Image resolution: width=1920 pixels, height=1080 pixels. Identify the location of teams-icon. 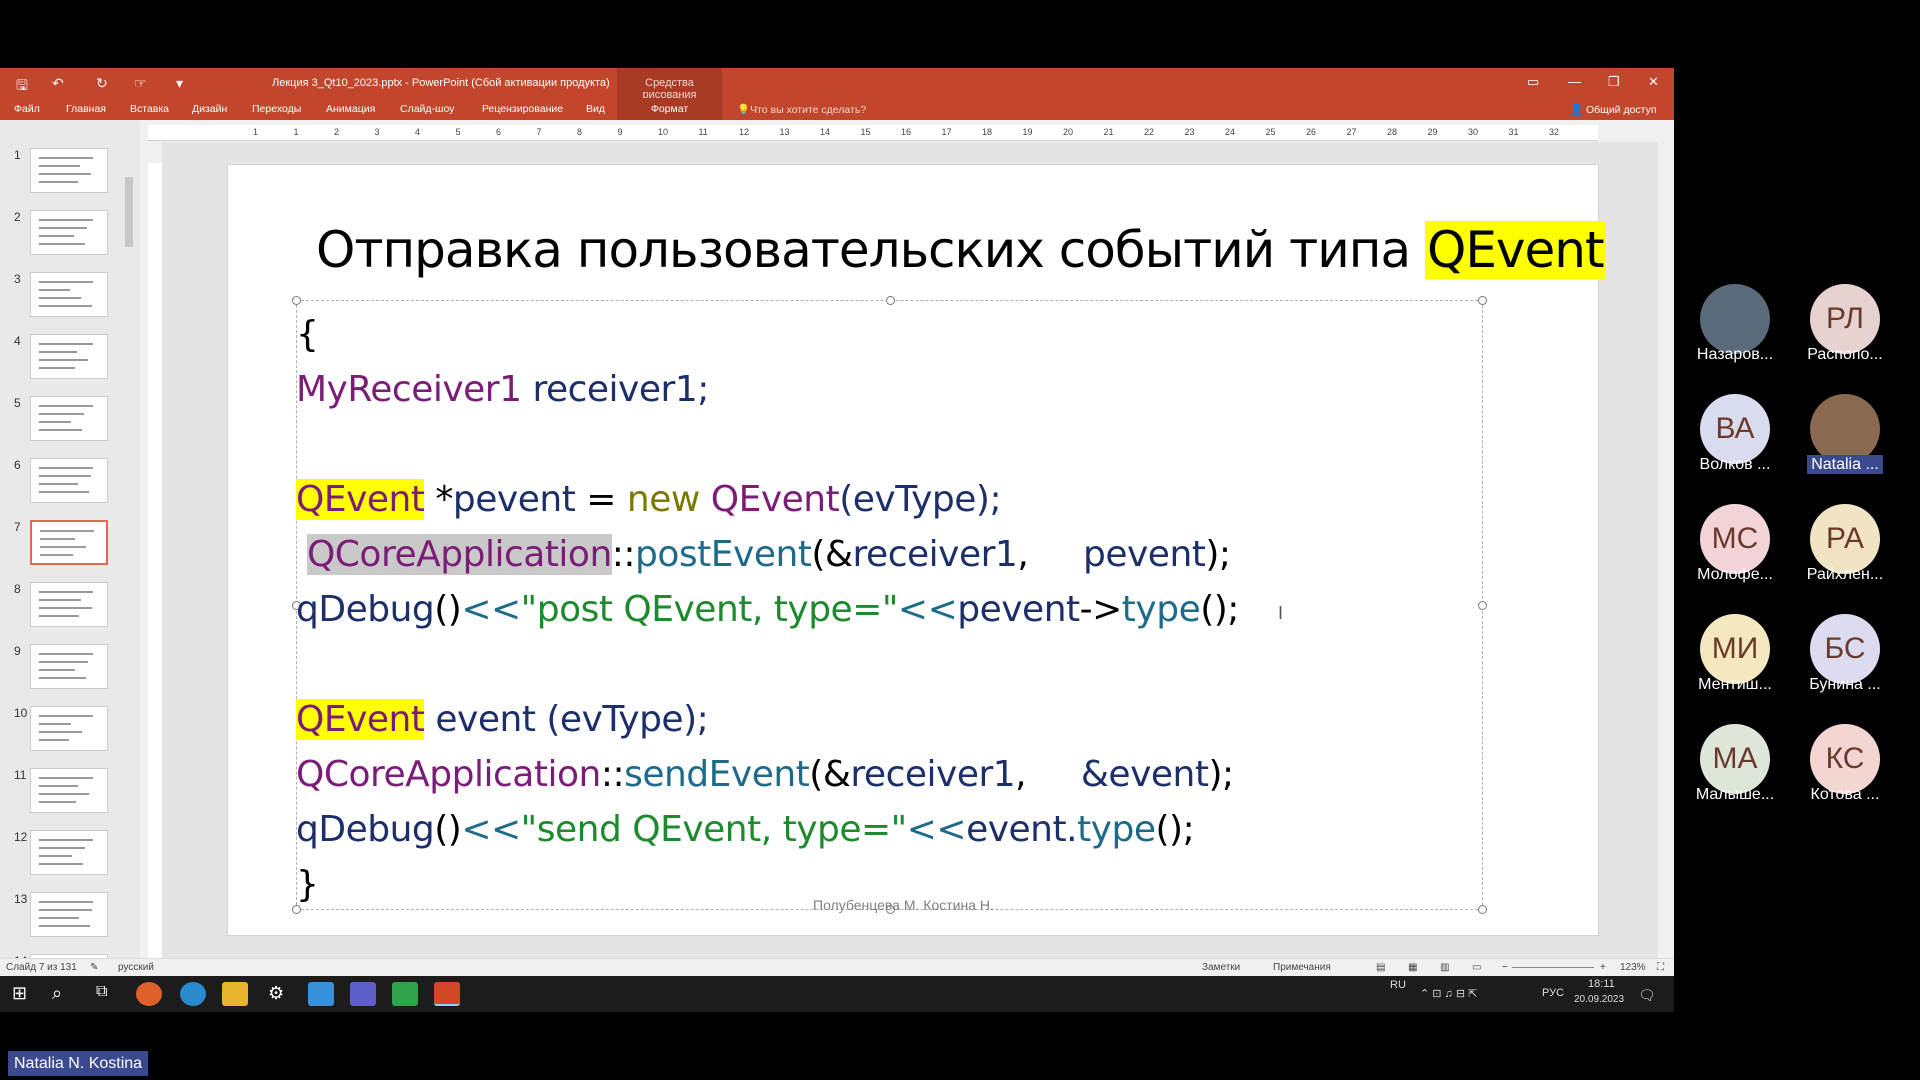
(363, 994).